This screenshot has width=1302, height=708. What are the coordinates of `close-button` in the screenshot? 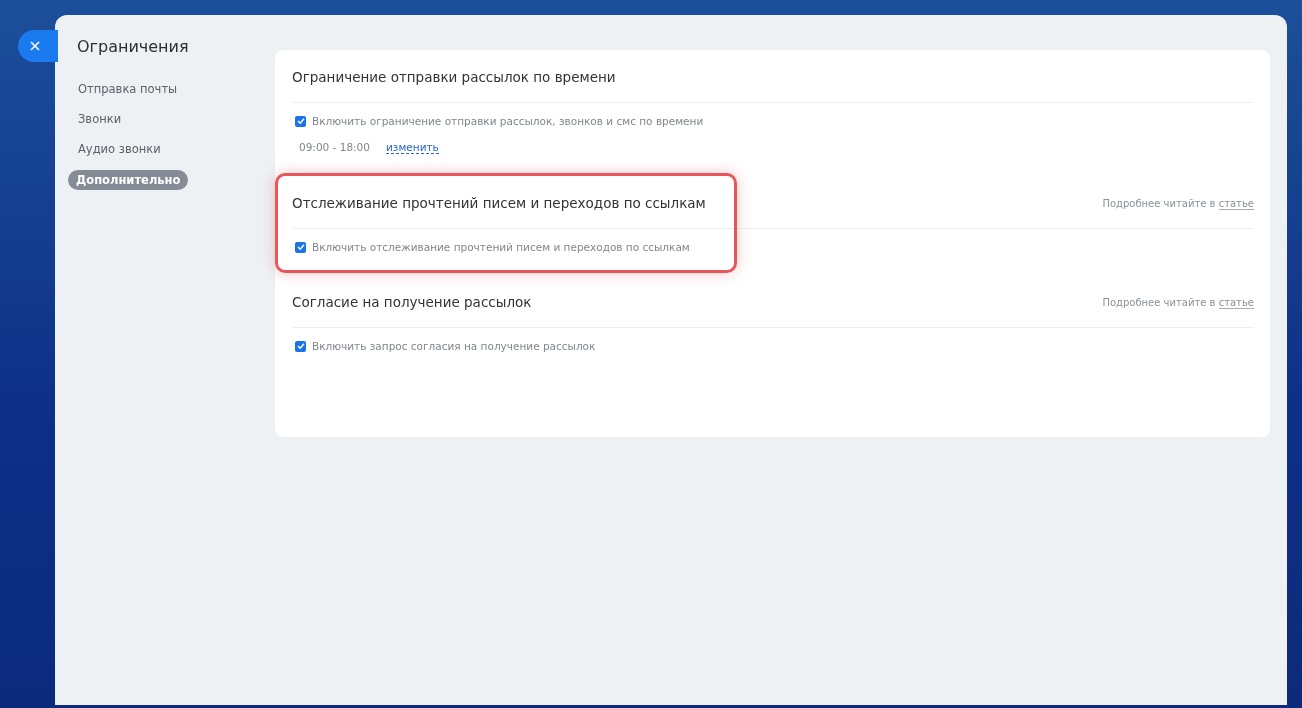 It's located at (38, 46).